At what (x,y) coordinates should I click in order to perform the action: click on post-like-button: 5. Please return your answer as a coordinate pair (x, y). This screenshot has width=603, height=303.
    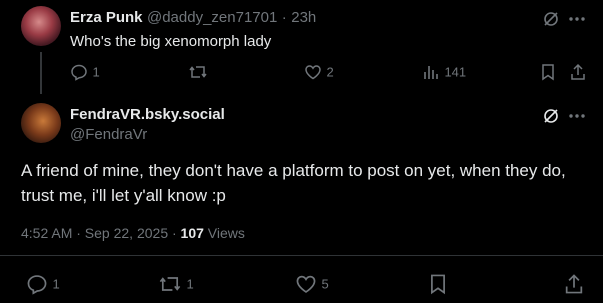
    Looking at the image, I should click on (312, 284).